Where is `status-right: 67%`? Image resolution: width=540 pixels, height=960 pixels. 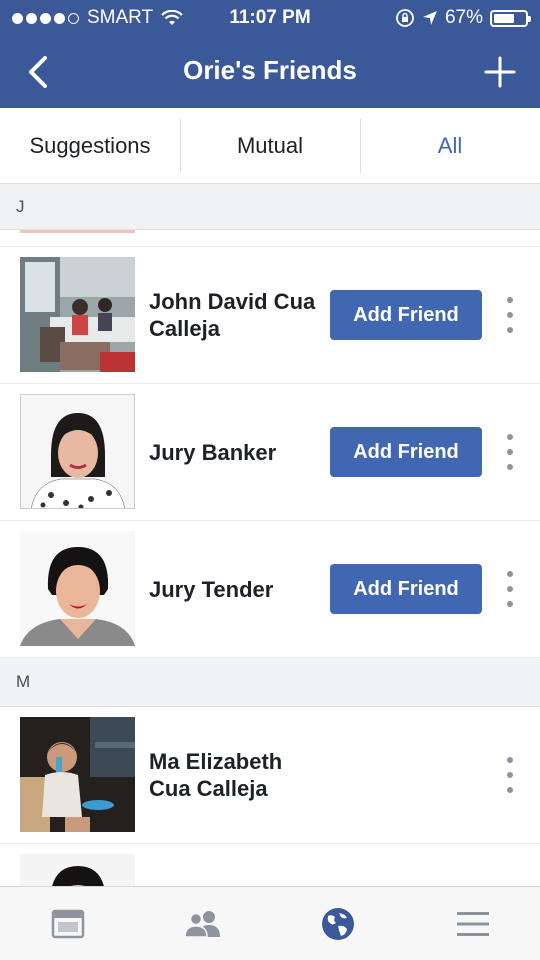 status-right: 67% is located at coordinates (463, 18).